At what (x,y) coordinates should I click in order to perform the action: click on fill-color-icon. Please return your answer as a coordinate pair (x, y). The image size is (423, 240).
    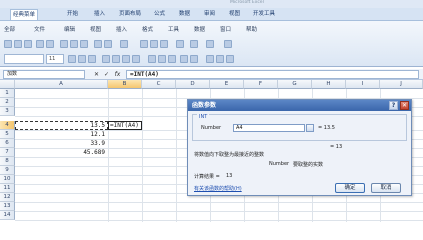
    Looking at the image, I should click on (220, 59).